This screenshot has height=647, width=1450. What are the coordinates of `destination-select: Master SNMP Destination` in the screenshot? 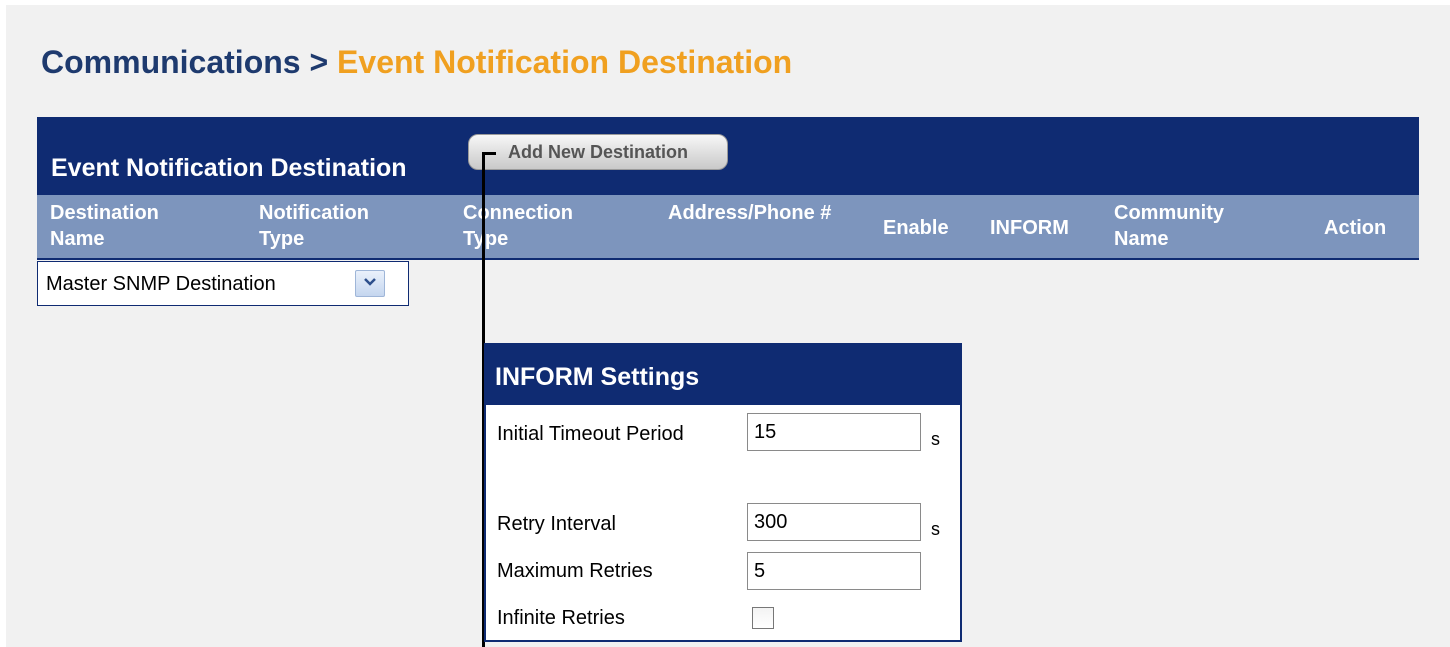 It's located at (223, 283).